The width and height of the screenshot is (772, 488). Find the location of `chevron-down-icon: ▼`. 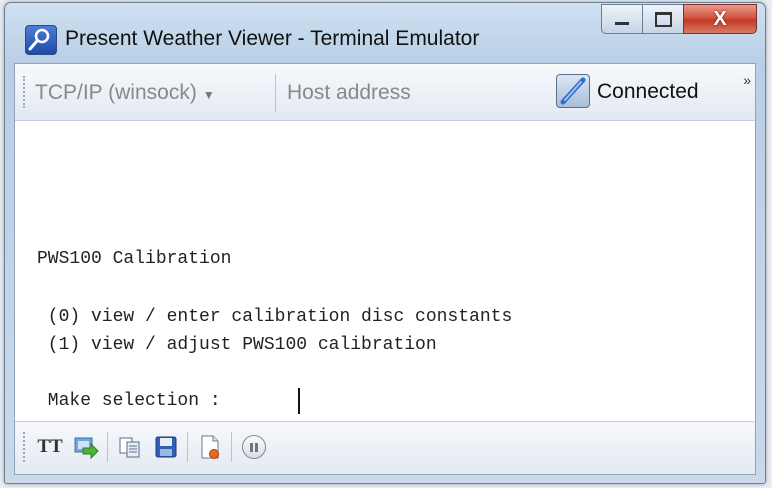

chevron-down-icon: ▼ is located at coordinates (208, 95).